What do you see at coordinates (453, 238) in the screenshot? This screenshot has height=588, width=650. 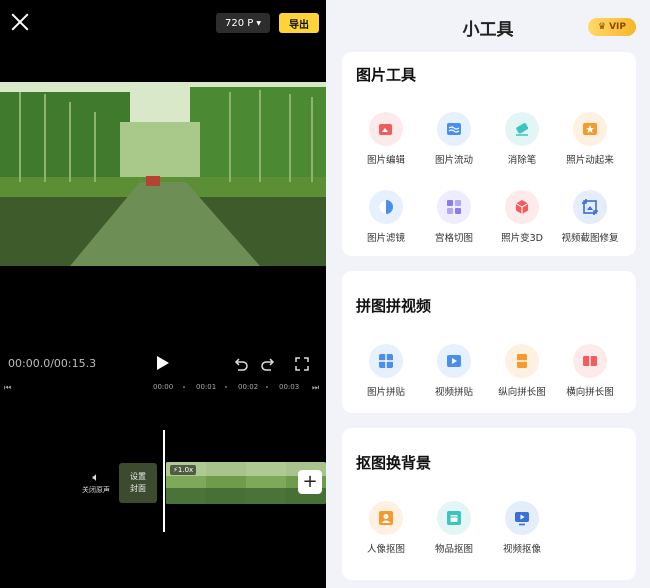 I see `tool-label: 宫格切图` at bounding box center [453, 238].